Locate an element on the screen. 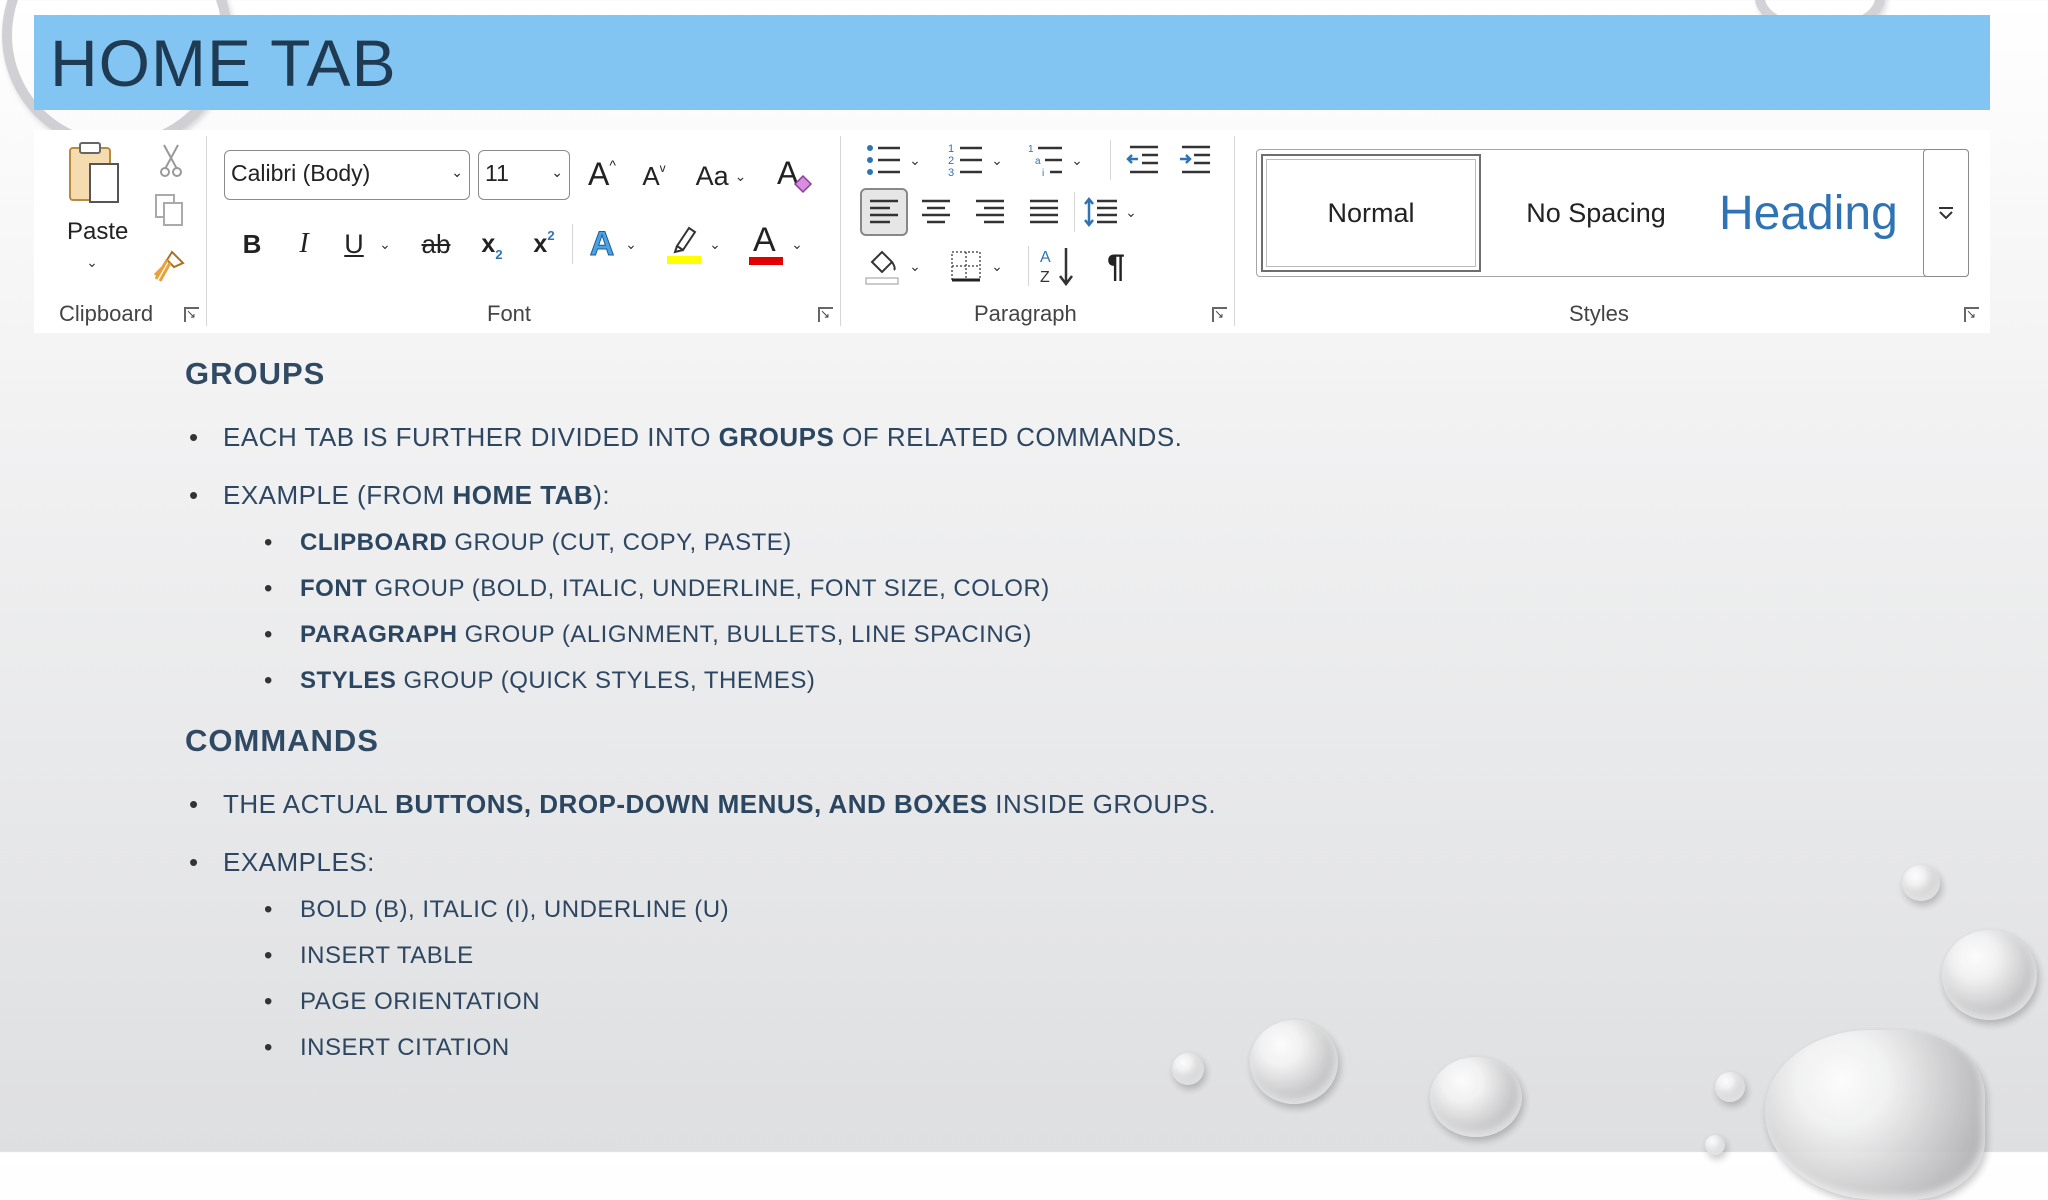 Image resolution: width=2048 pixels, height=1200 pixels. bullets-button is located at coordinates (884, 160).